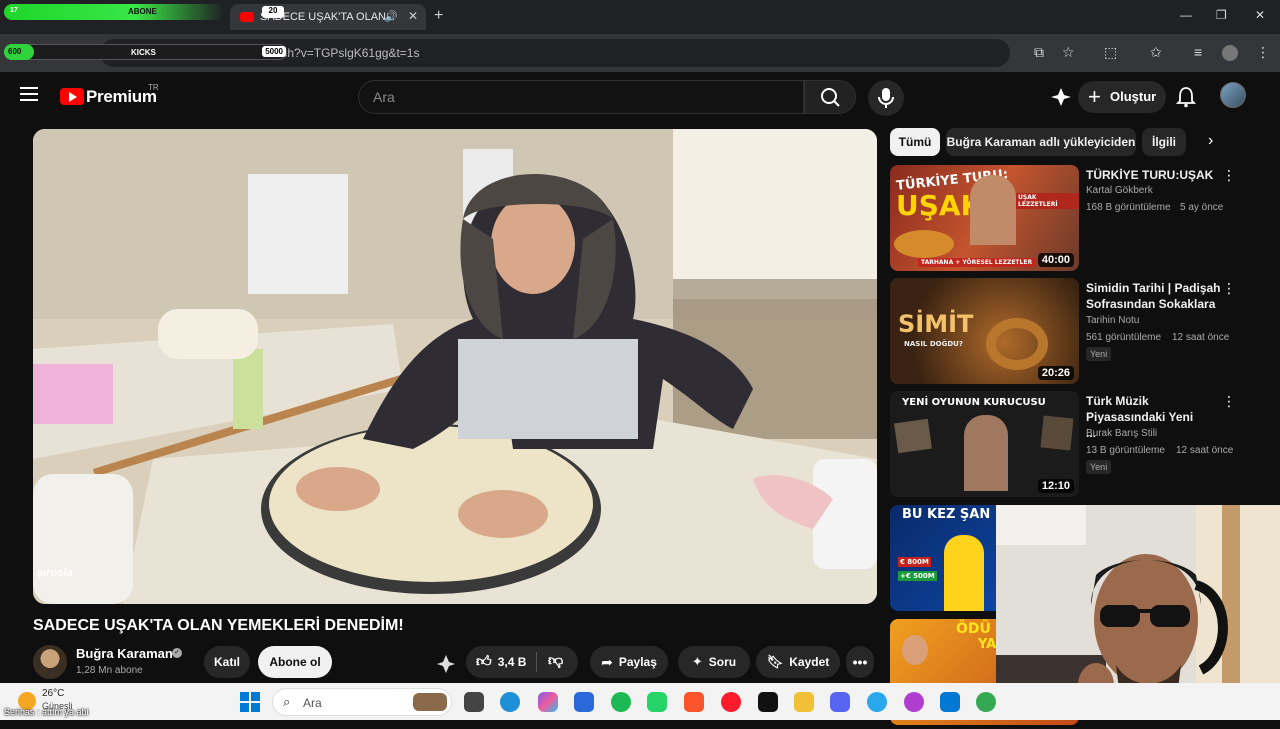 This screenshot has height=729, width=1280. I want to click on create-button: + Oluştur, so click(1122, 97).